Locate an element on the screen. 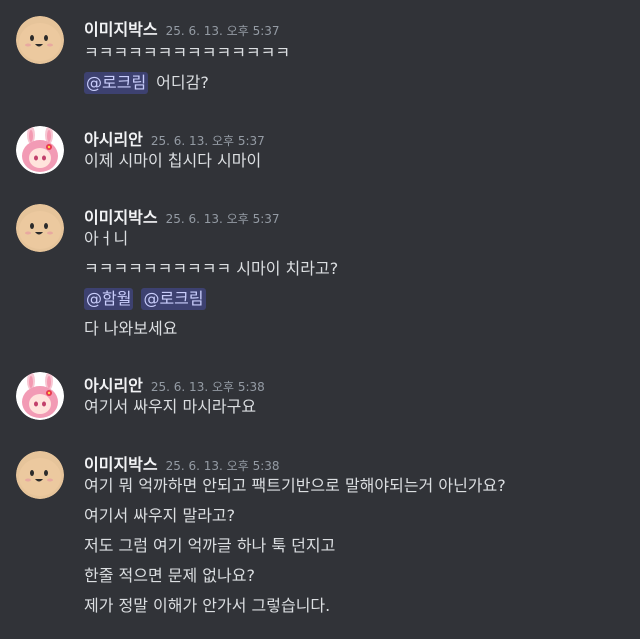  message-line: @로크림 어디감? is located at coordinates (360, 83).